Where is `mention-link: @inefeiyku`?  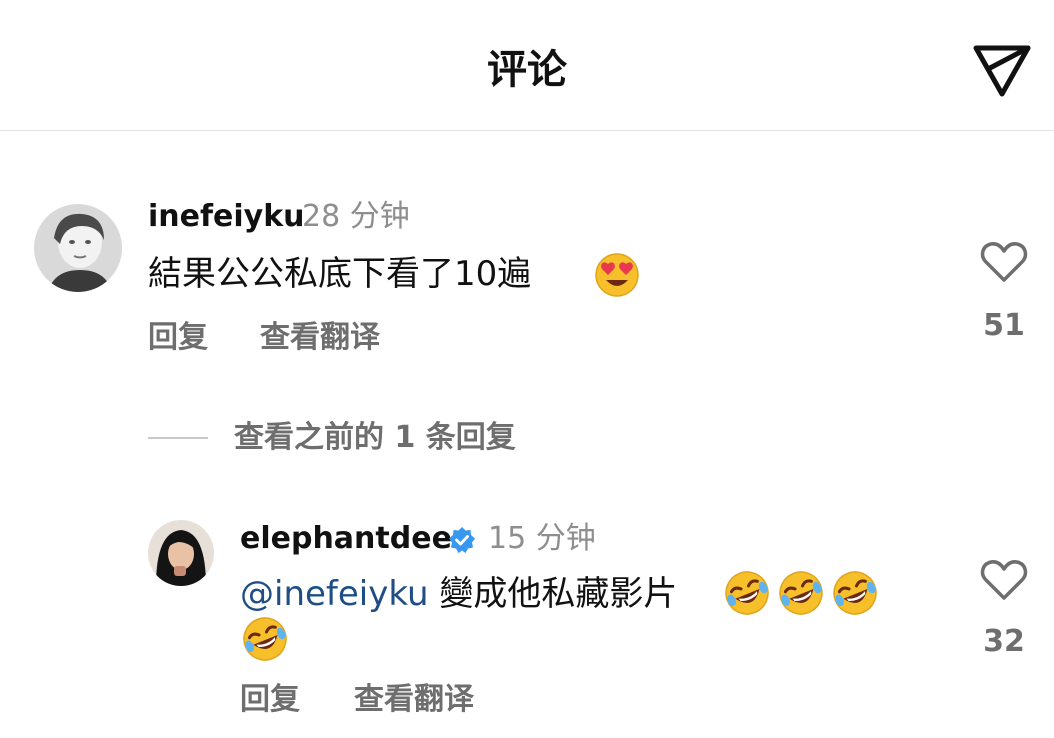
mention-link: @inefeiyku is located at coordinates (334, 594).